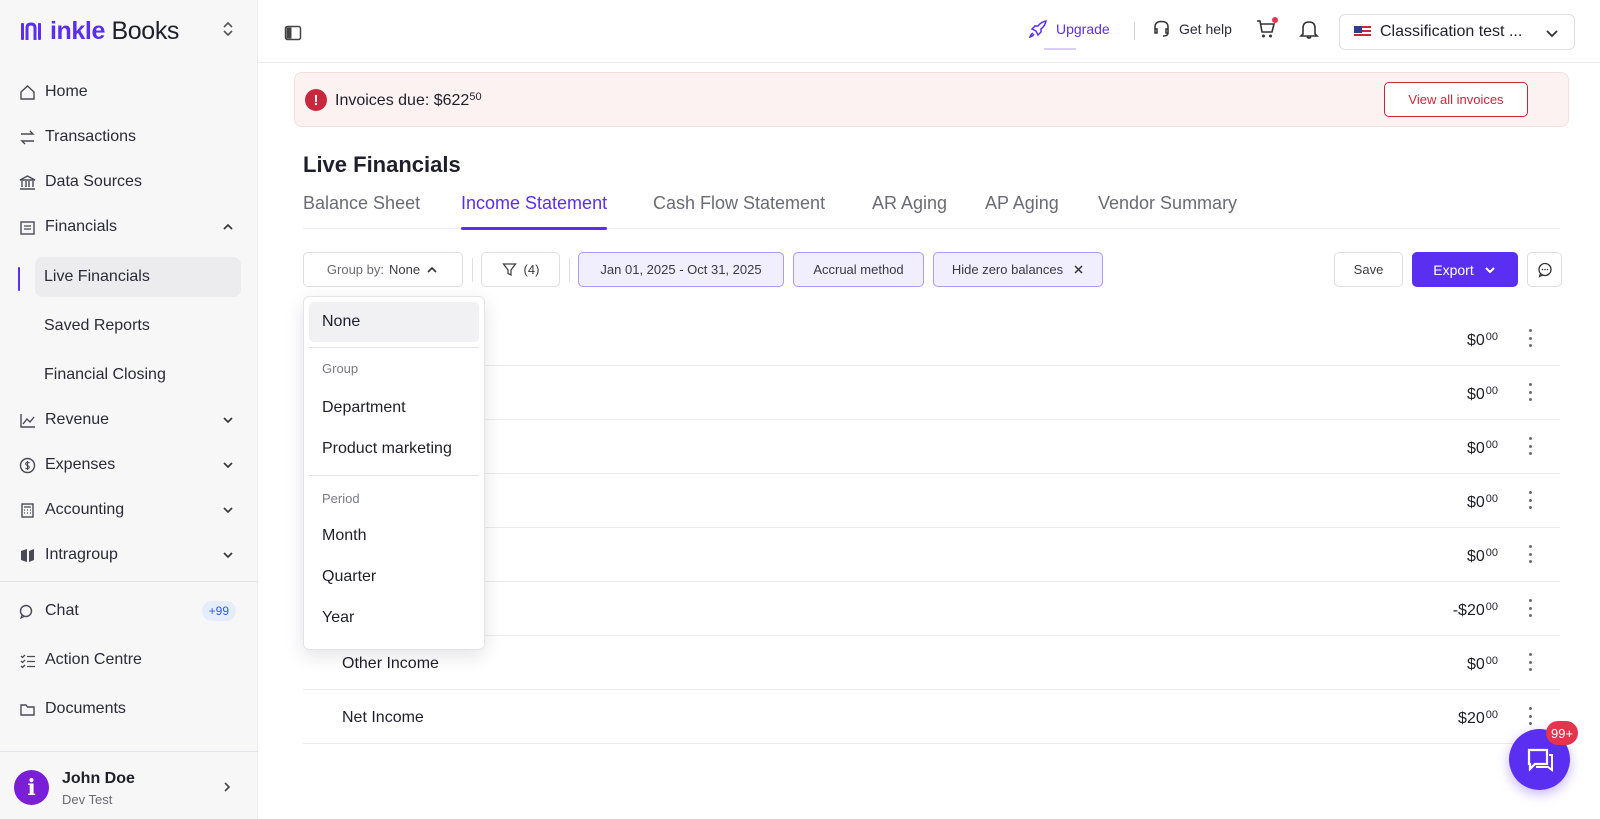 The width and height of the screenshot is (1600, 819). What do you see at coordinates (1544, 269) in the screenshot?
I see `comment-button` at bounding box center [1544, 269].